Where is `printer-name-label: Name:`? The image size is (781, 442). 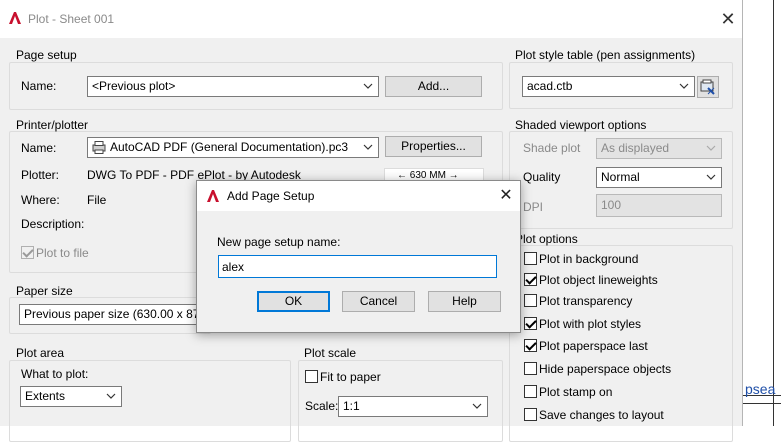 printer-name-label: Name: is located at coordinates (39, 148).